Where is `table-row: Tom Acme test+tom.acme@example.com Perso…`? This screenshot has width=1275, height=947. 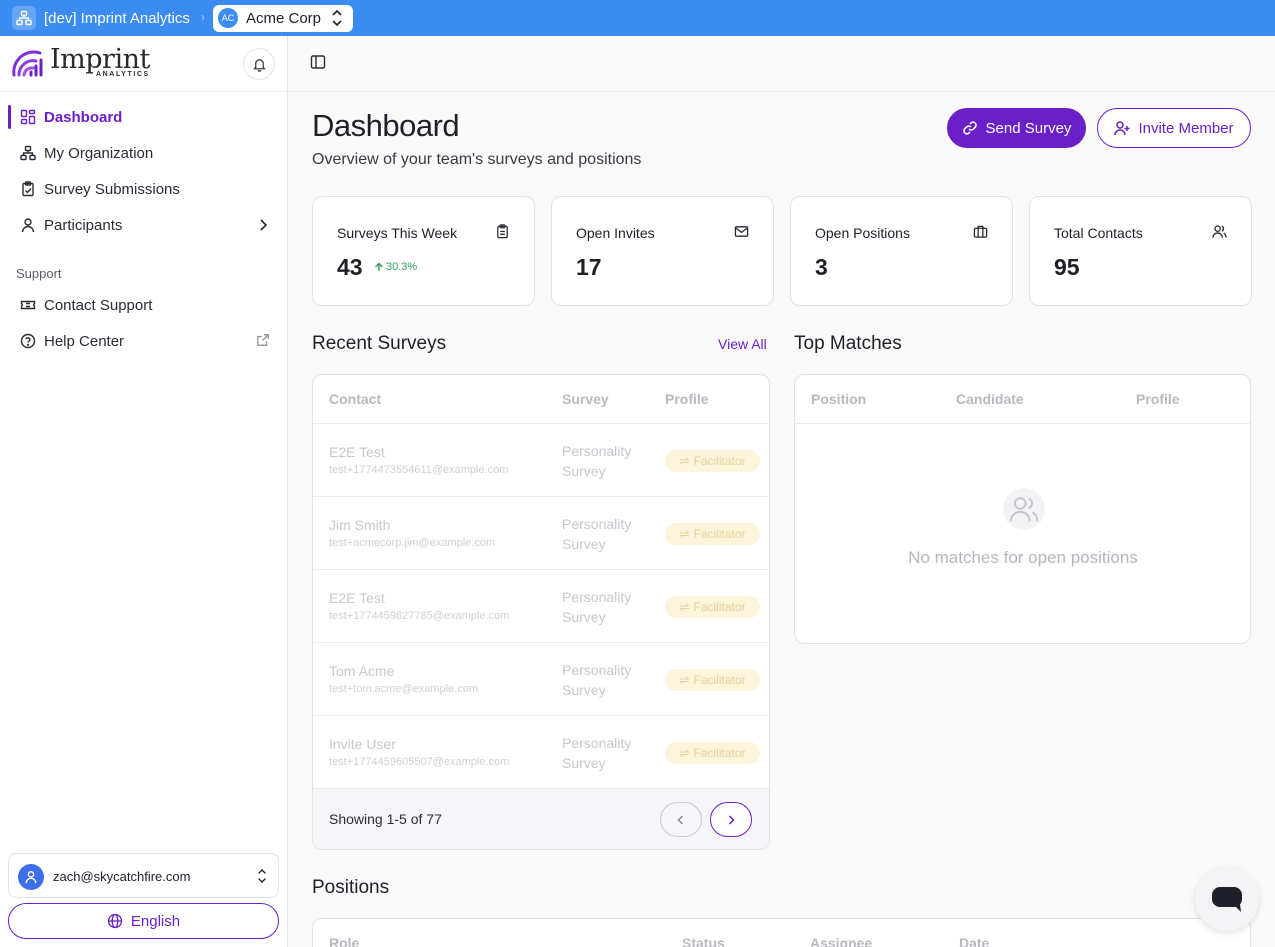
table-row: Tom Acme test+tom.acme@example.com Perso… is located at coordinates (541, 678).